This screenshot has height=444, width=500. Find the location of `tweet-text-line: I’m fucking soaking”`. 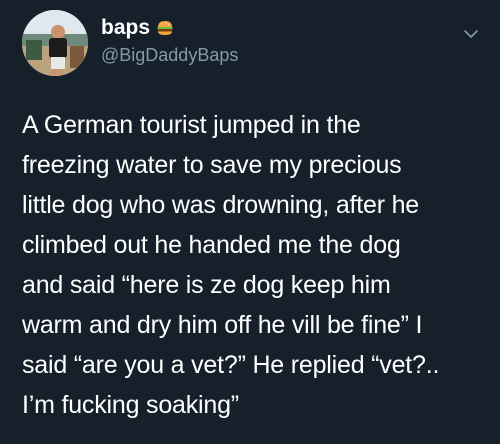

tweet-text-line: I’m fucking soaking” is located at coordinates (130, 405).